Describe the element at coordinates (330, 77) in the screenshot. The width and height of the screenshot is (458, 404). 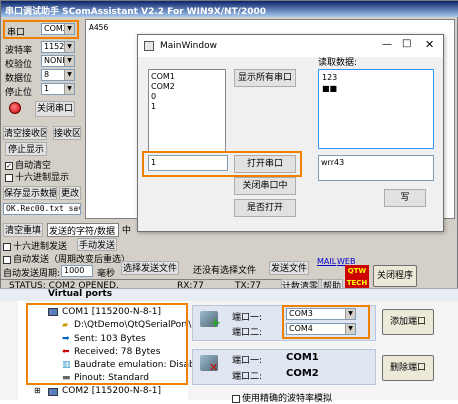
I see `read-line: 123` at that location.